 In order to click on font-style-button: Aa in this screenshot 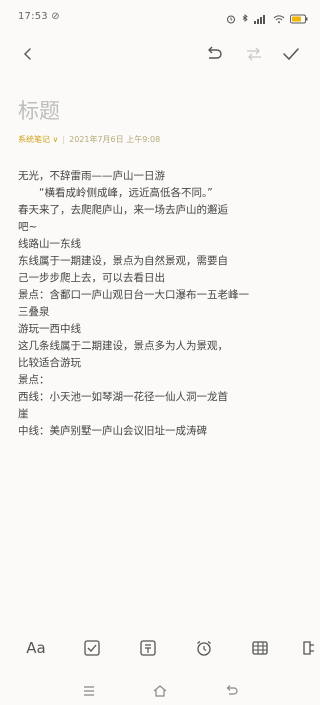, I will do `click(36, 648)`.